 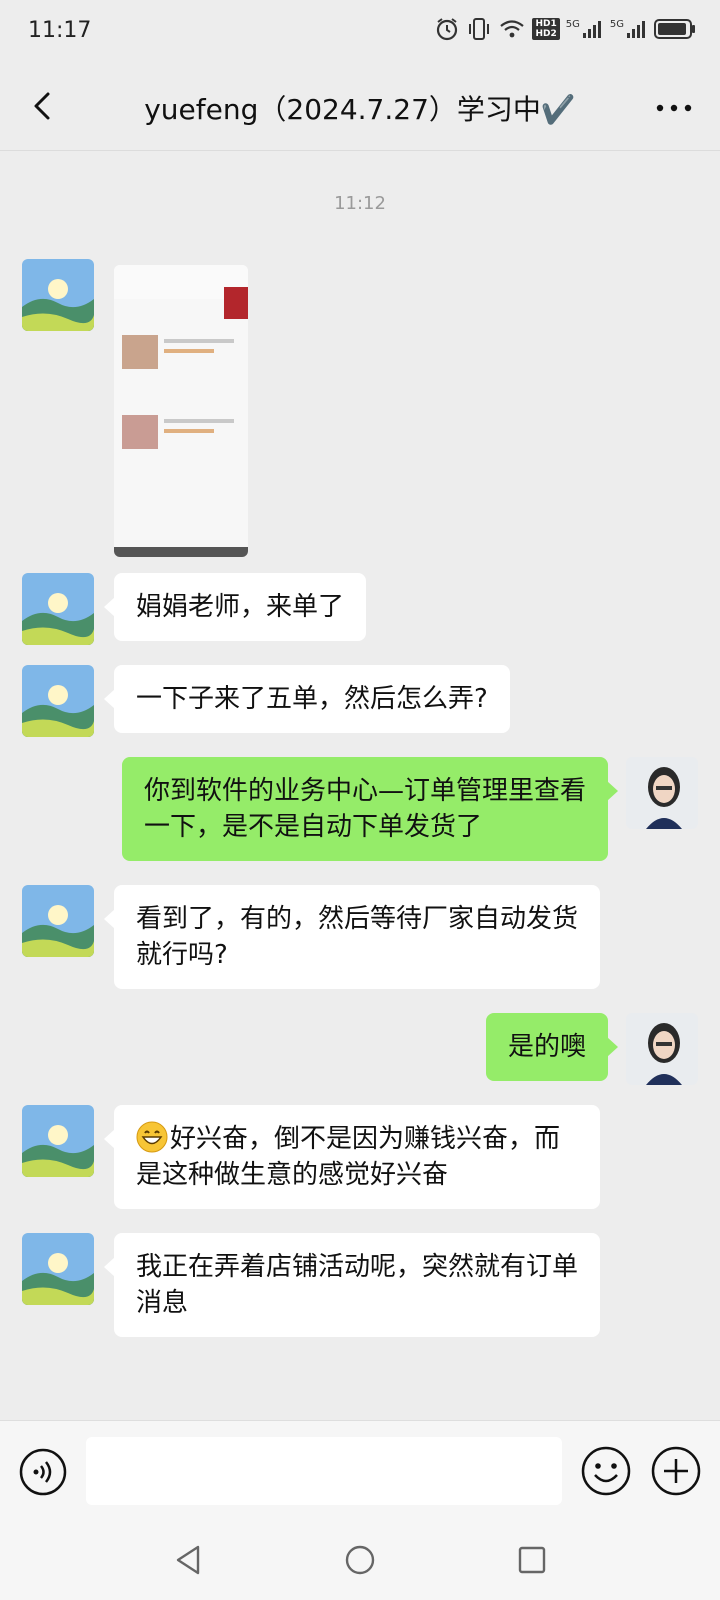 I want to click on message-bubble: 看到了，有的，然后等待厂家自动发货就行吗?, so click(x=352, y=937).